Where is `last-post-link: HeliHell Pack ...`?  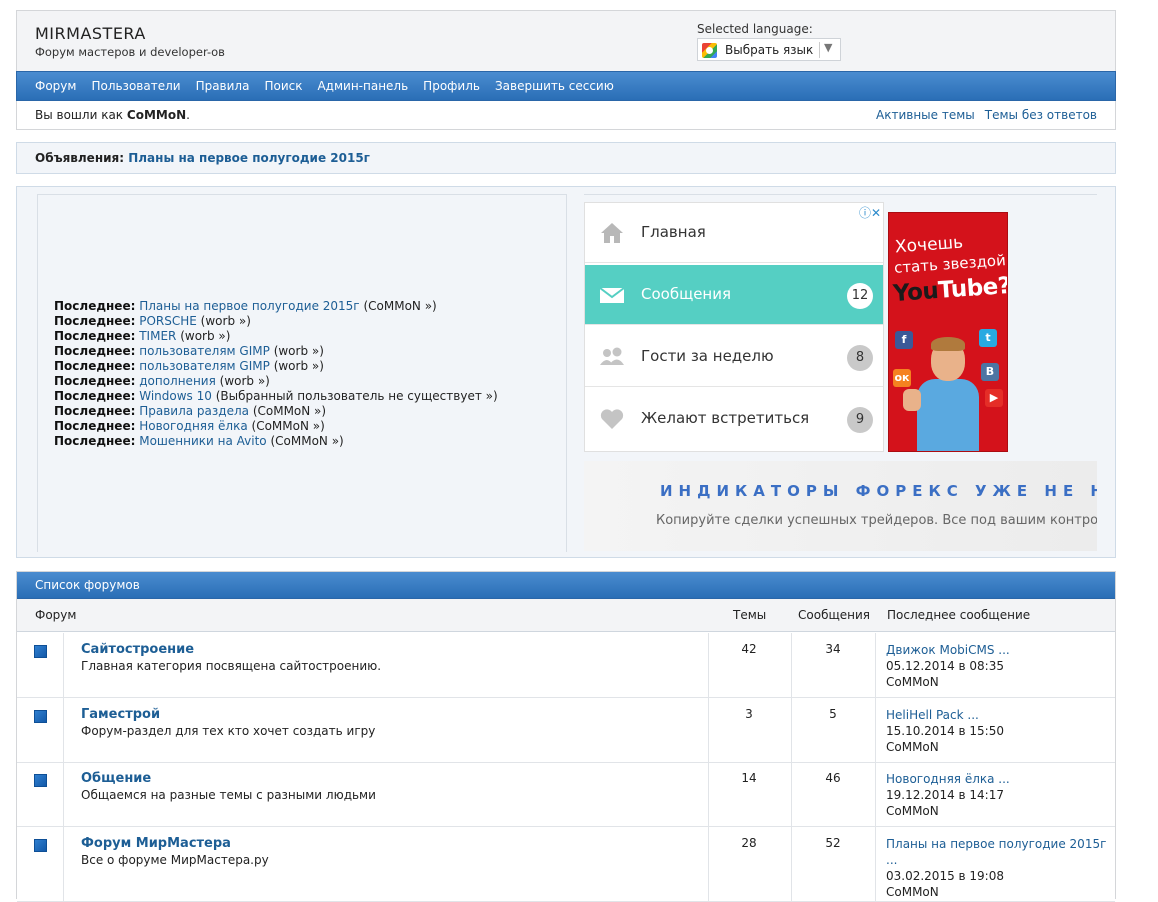
last-post-link: HeliHell Pack ... is located at coordinates (998, 715).